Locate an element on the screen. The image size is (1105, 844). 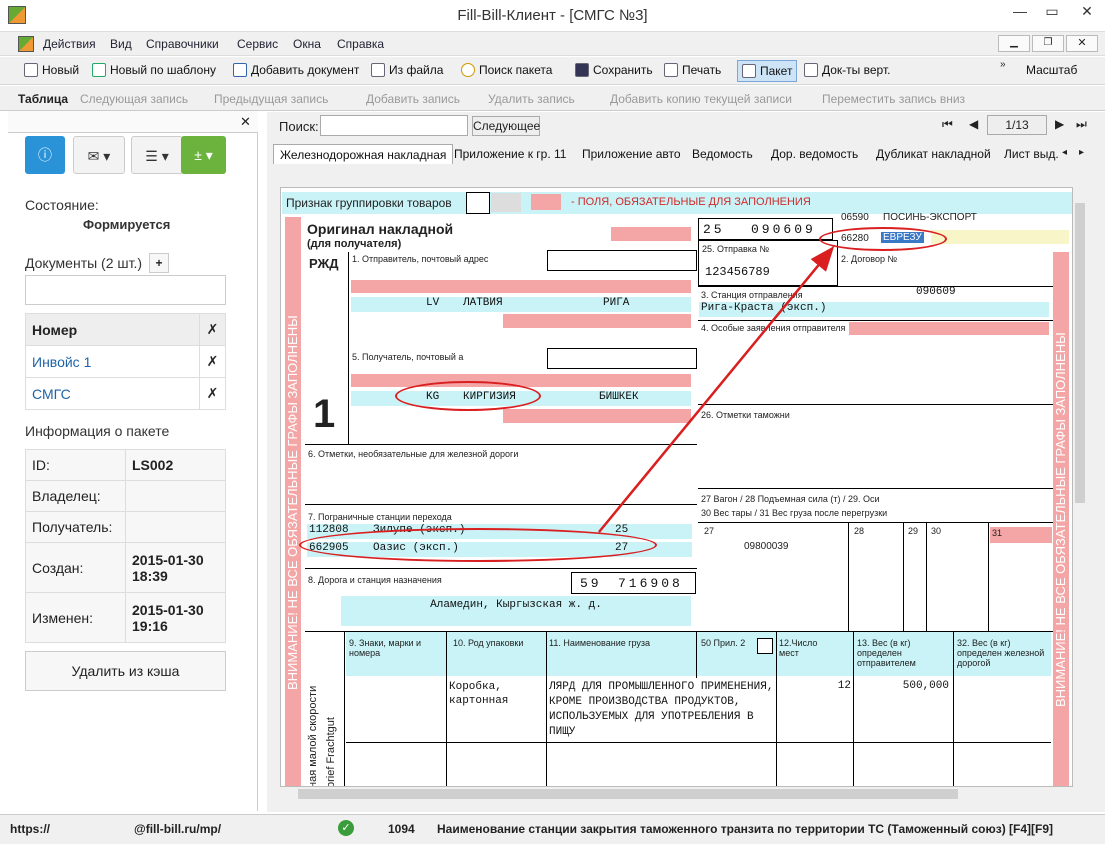
search-pack-button: Поиск пакета is located at coordinates (506, 70).